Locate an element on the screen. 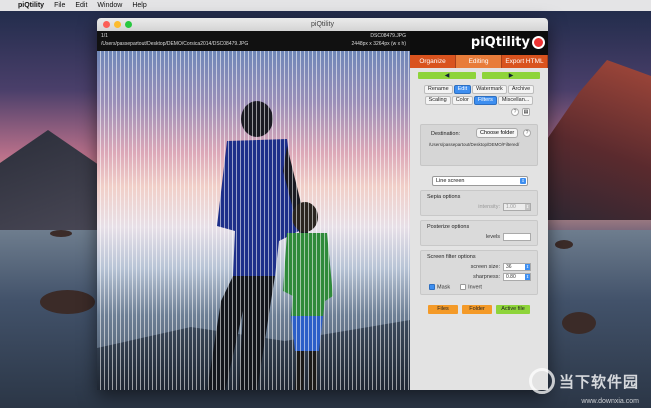 This screenshot has width=651, height=408. image-filename: DSC08479.JPG is located at coordinates (388, 36).